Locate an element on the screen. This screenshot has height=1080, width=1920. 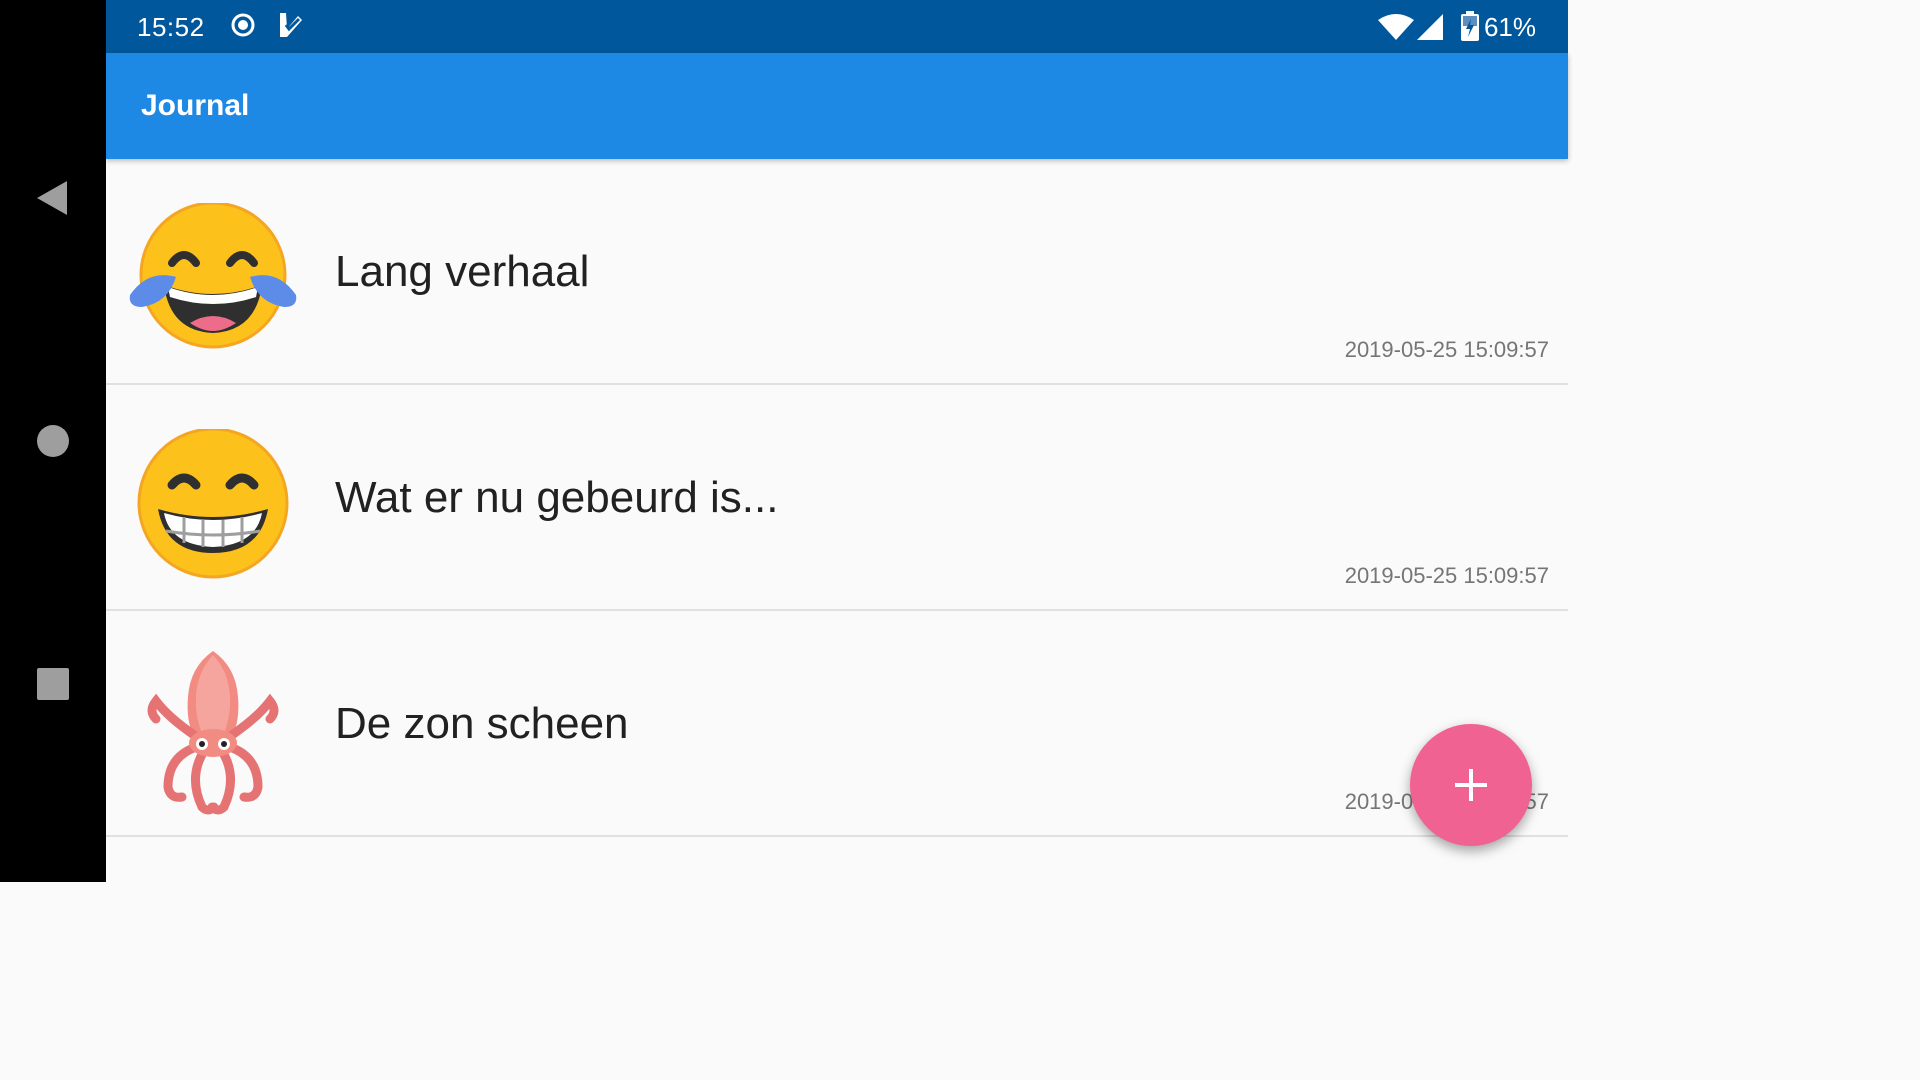
recents-button is located at coordinates (53, 684).